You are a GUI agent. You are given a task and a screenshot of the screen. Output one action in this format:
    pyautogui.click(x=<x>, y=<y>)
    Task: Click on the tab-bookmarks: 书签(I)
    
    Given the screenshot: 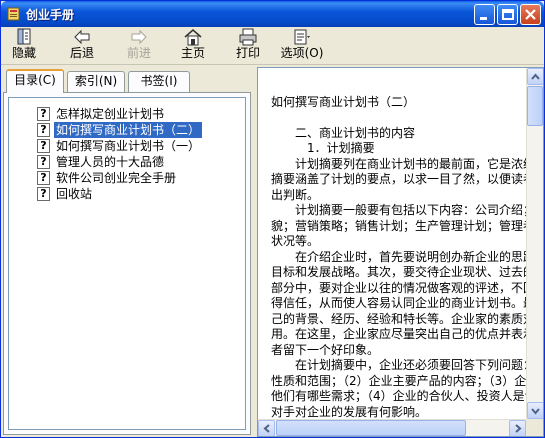 What is the action you would take?
    pyautogui.click(x=159, y=81)
    